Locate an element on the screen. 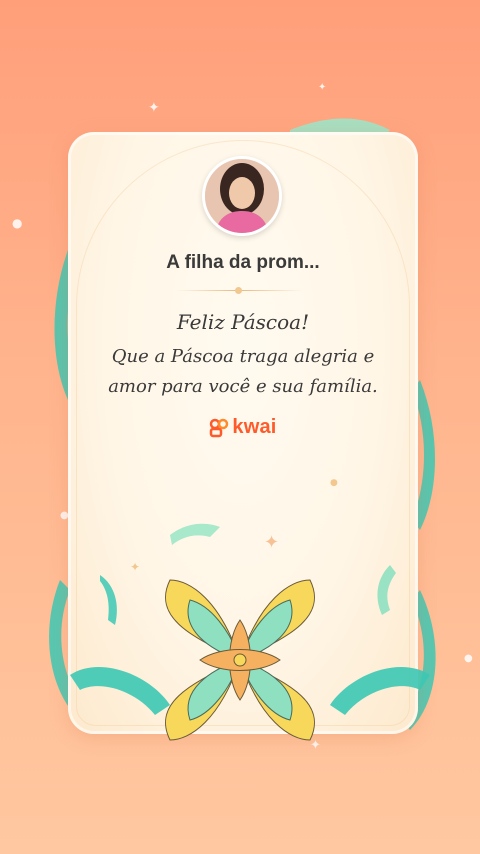 The image size is (480, 854). divider-ornament is located at coordinates (238, 290).